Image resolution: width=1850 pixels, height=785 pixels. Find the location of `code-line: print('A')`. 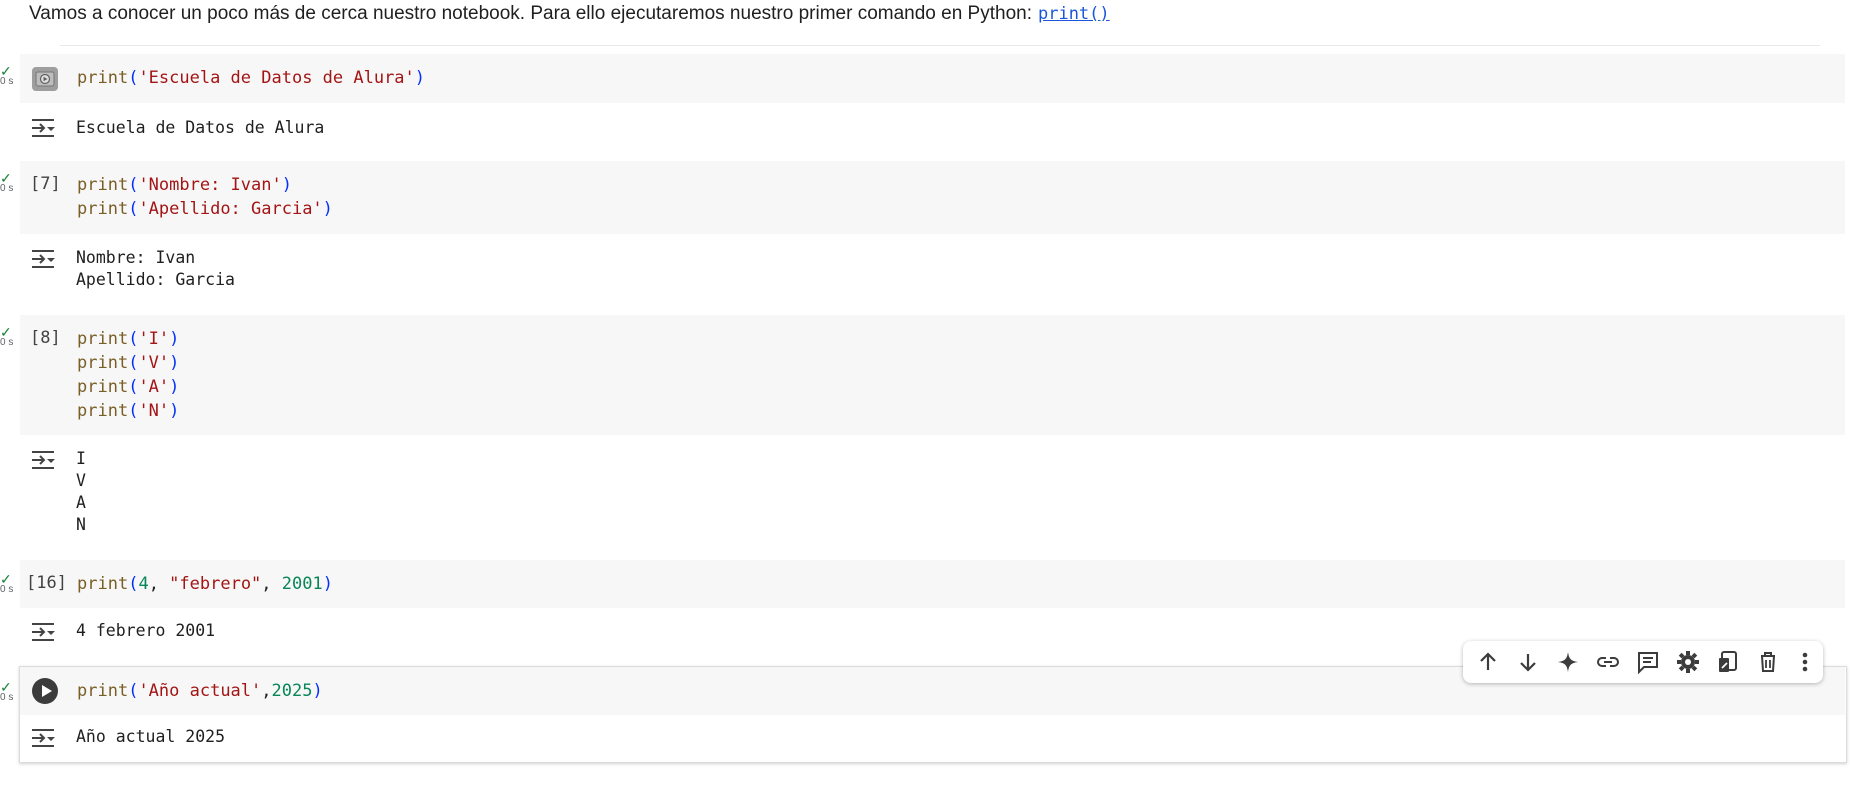

code-line: print('A') is located at coordinates (128, 387).